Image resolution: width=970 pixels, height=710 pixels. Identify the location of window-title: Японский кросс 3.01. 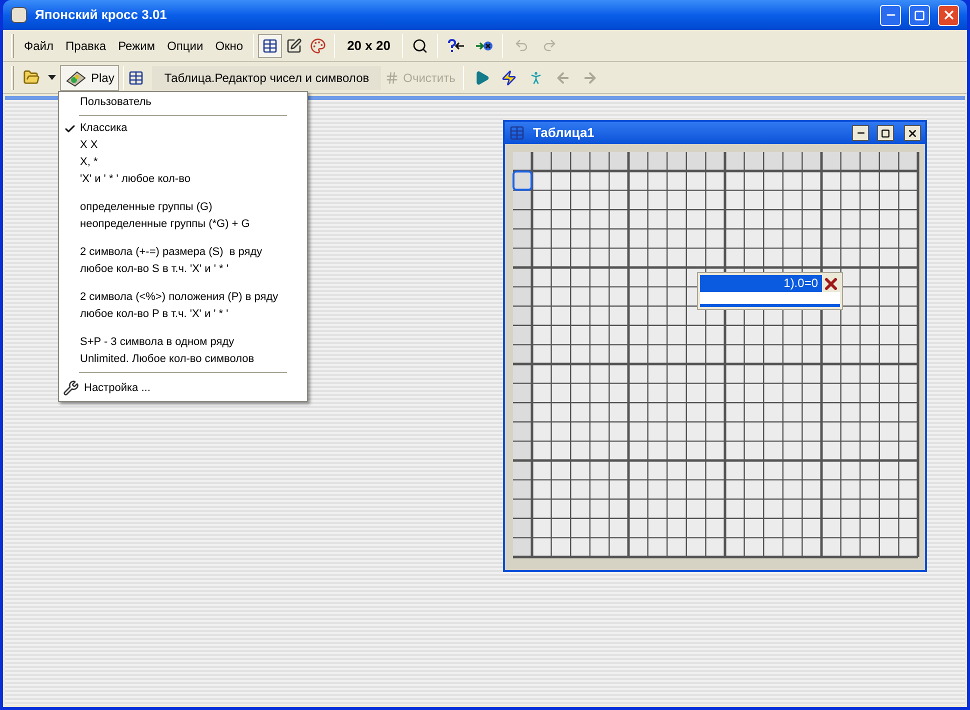
(101, 15).